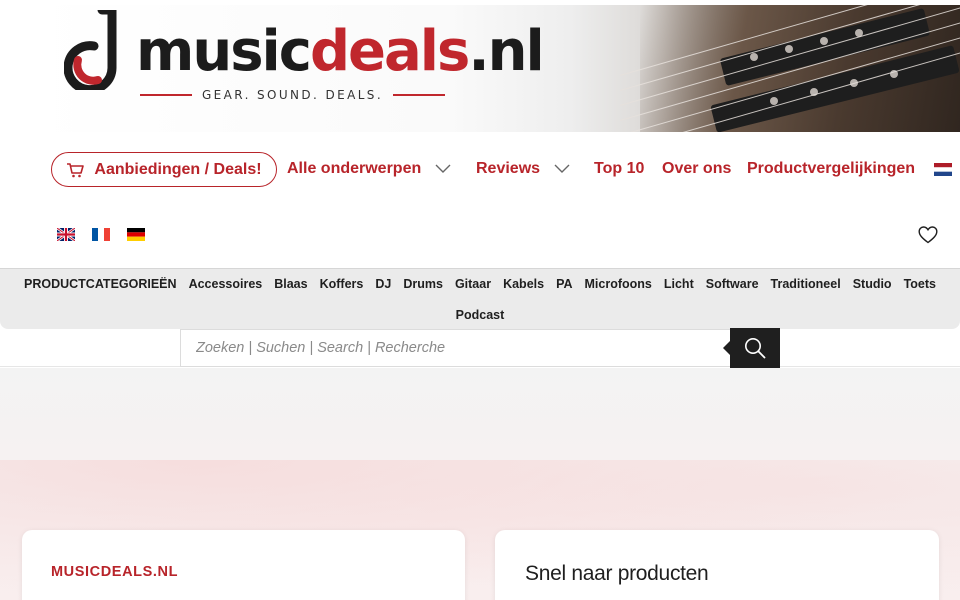 Image resolution: width=960 pixels, height=600 pixels. I want to click on nav-about: Over ons, so click(696, 169).